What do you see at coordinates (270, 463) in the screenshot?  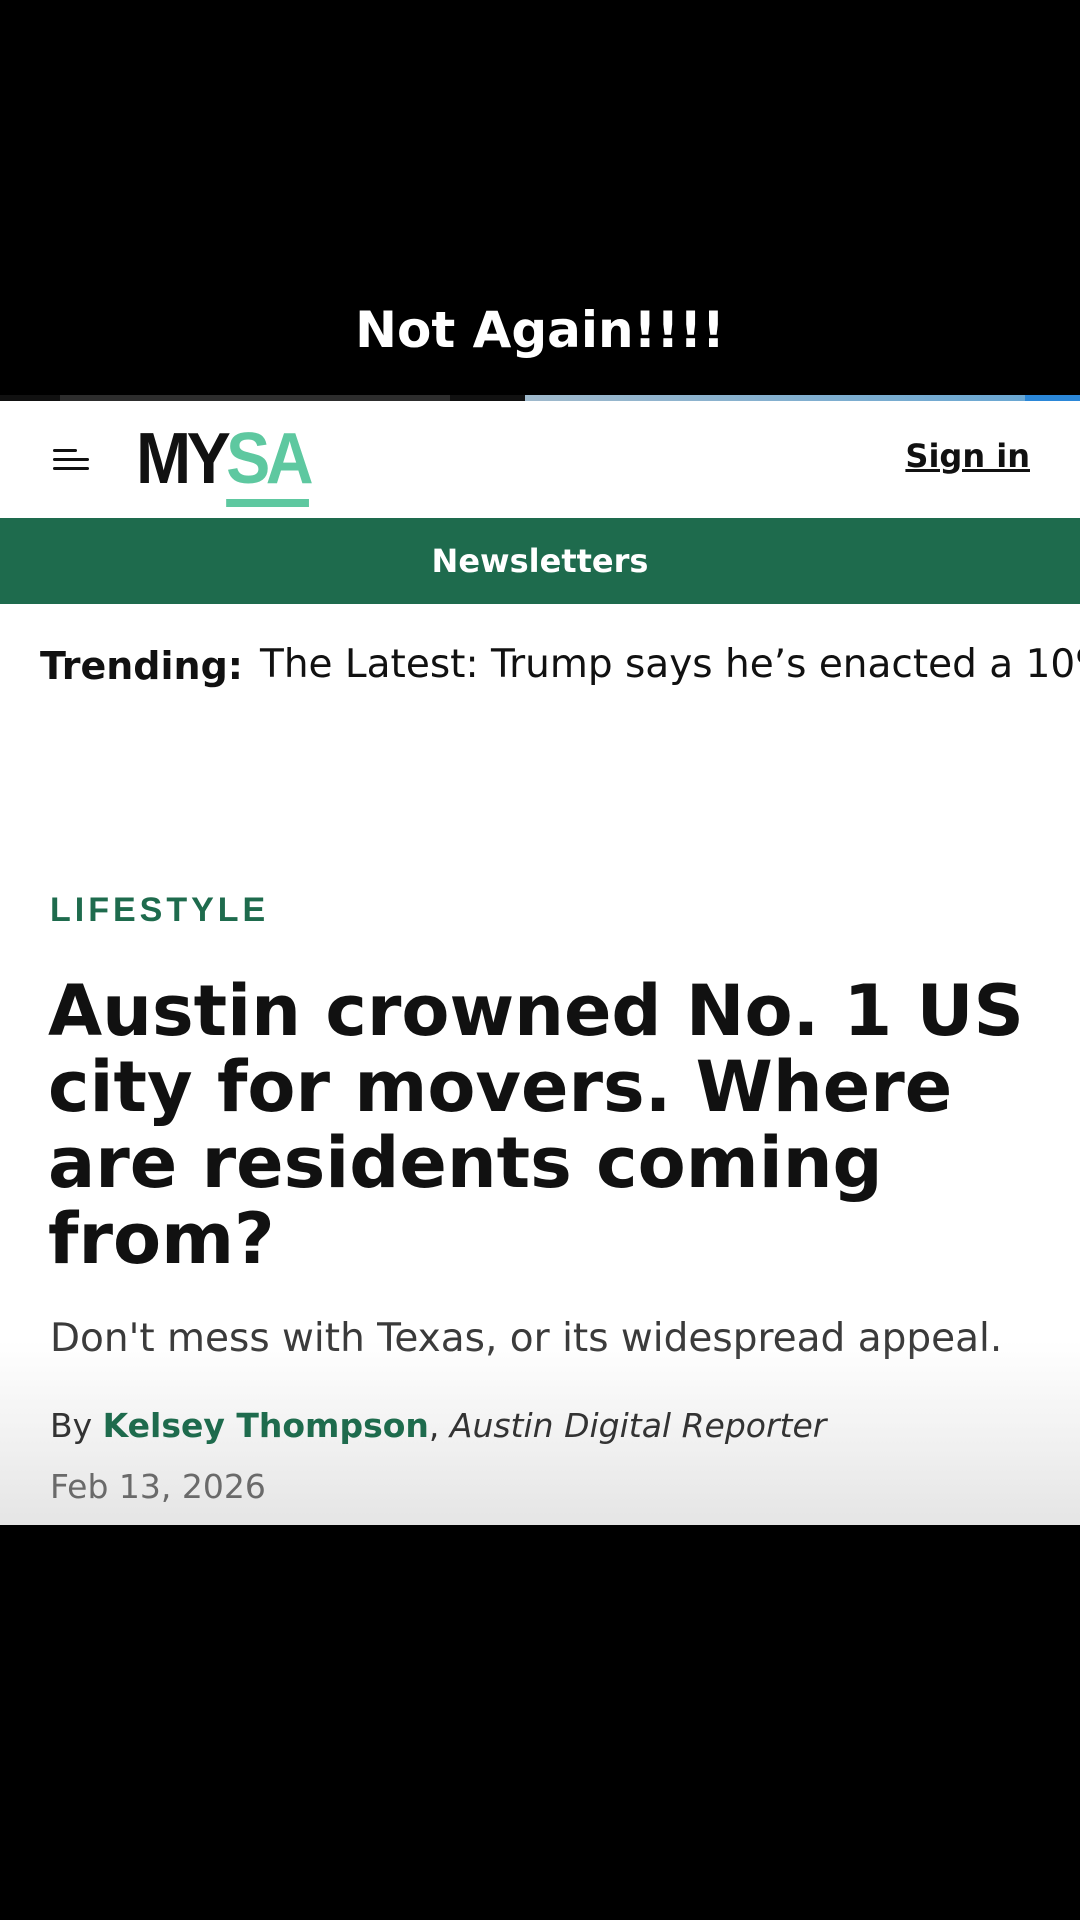 I see `logo-text-sa: SA` at bounding box center [270, 463].